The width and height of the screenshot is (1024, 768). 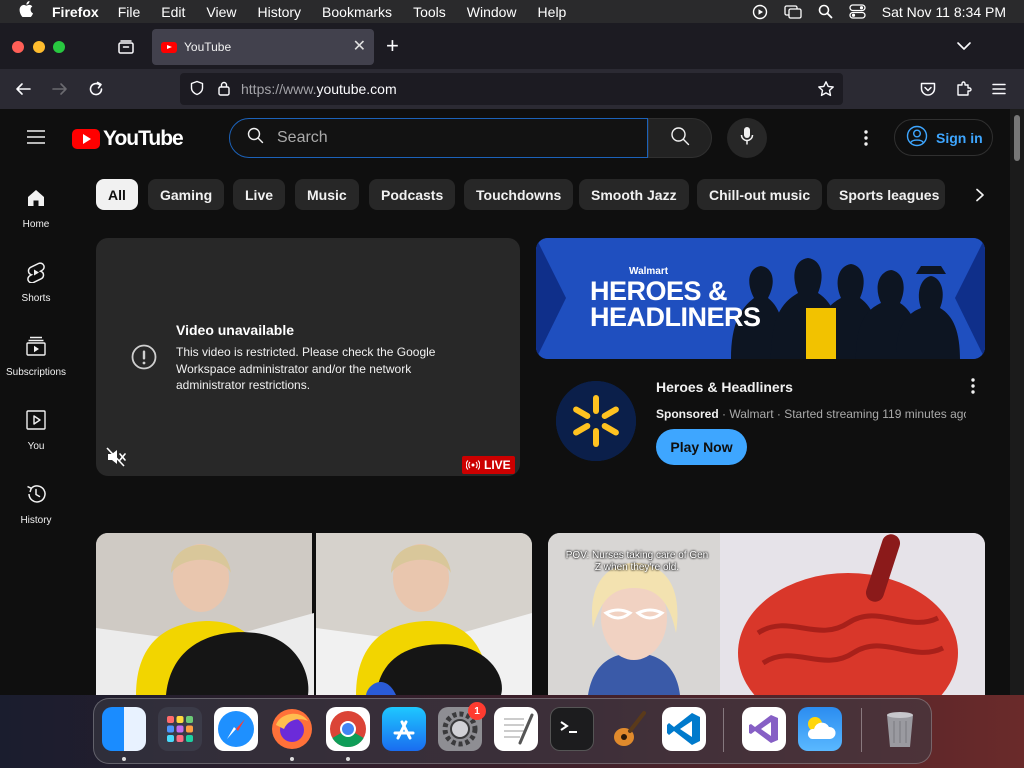 I want to click on subscriptions-icon, so click(x=36, y=351).